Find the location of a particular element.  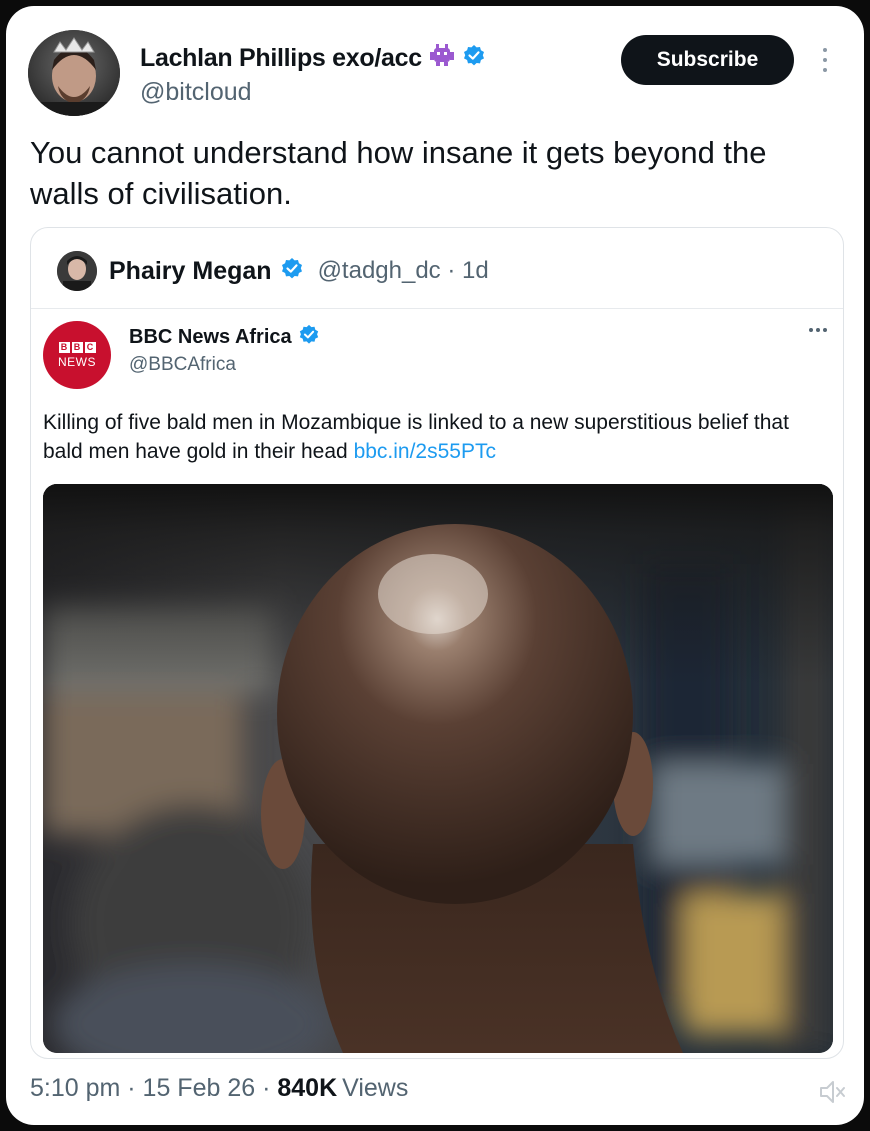

subscribe-button: Subscribe is located at coordinates (707, 60).